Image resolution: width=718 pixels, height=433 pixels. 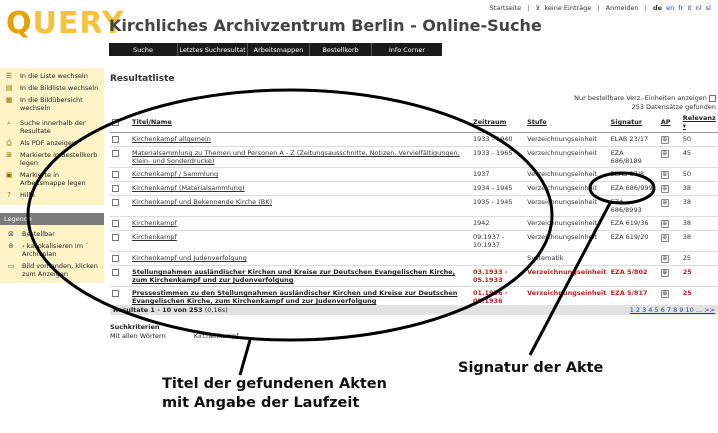 What do you see at coordinates (261, 403) in the screenshot?
I see `annotation-titles-line2: mit Angabe der Laufzeit` at bounding box center [261, 403].